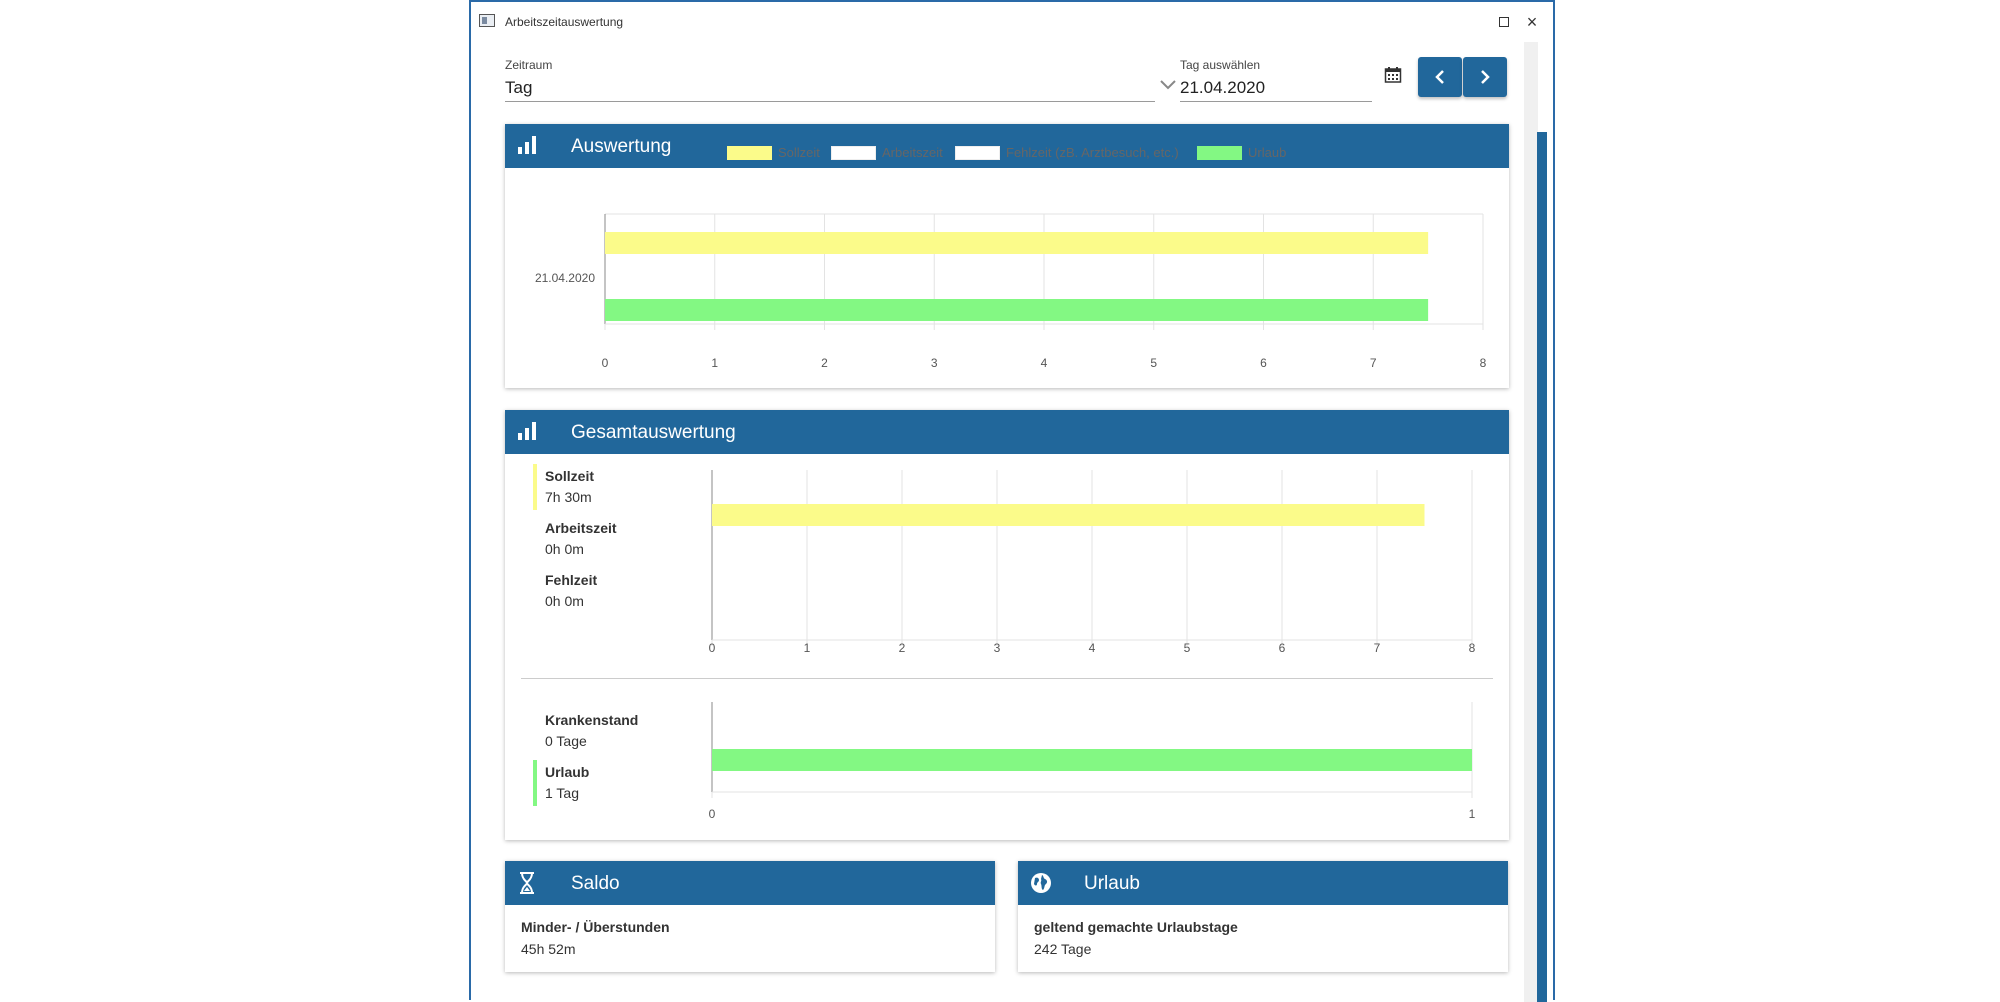 The width and height of the screenshot is (2000, 1002). Describe the element at coordinates (564, 22) in the screenshot. I see `window-title: Arbeitszeitauswertung` at that location.